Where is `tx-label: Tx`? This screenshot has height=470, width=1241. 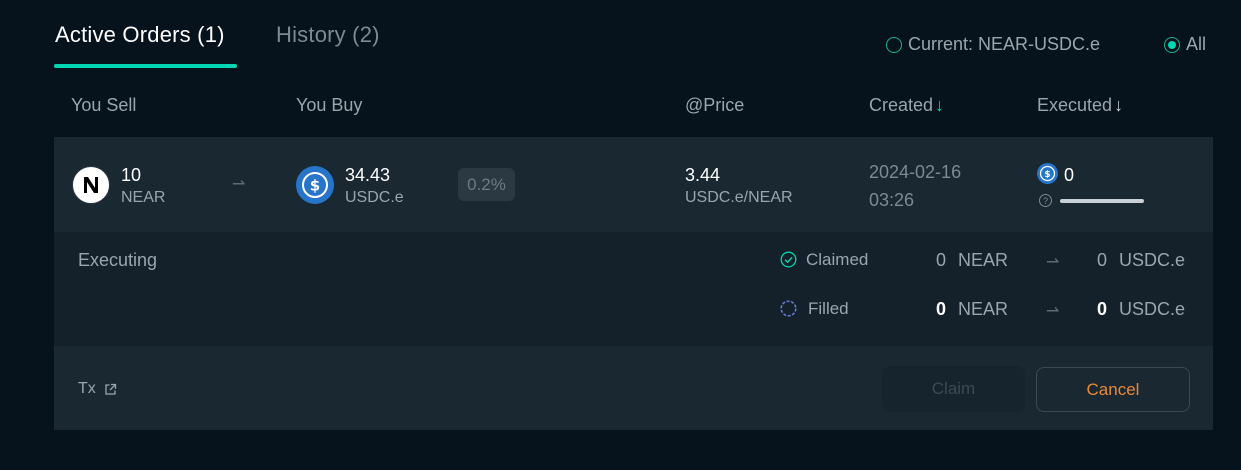
tx-label: Tx is located at coordinates (87, 388).